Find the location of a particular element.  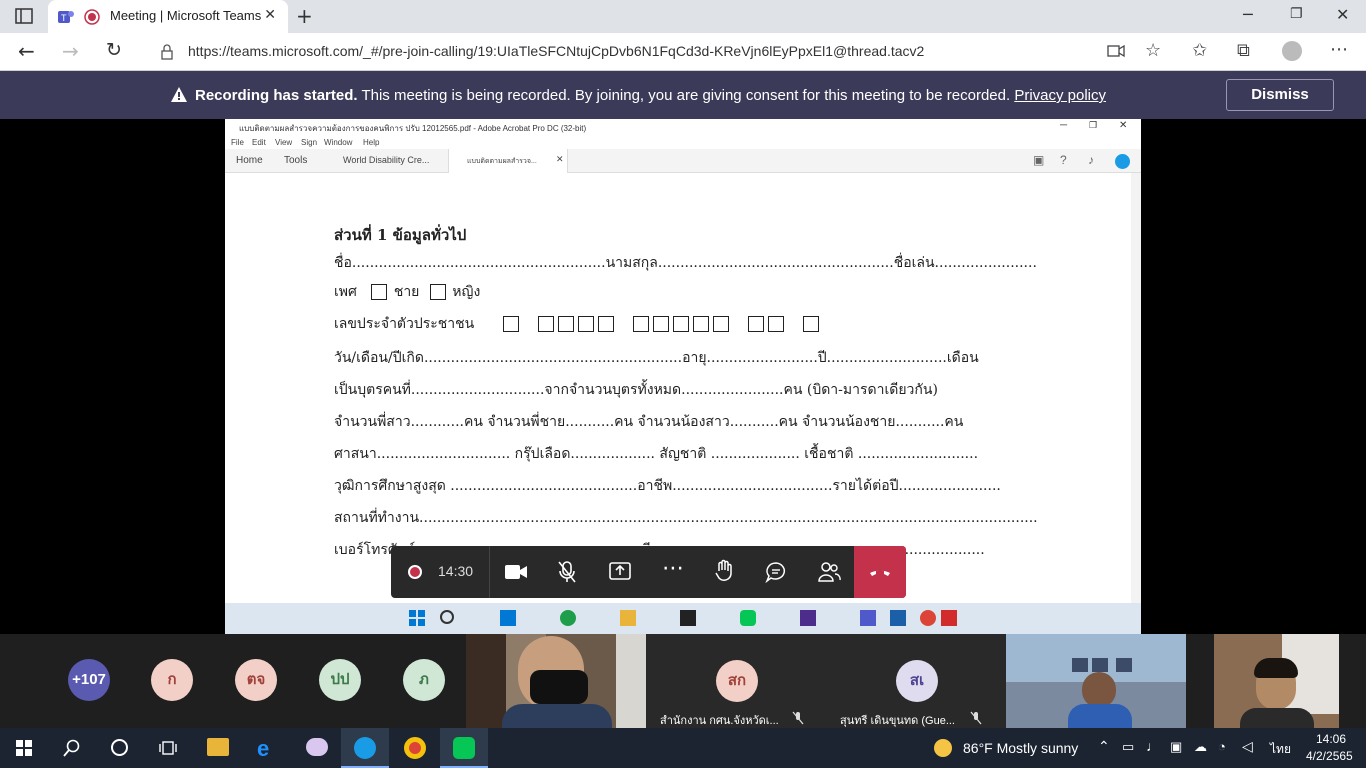

edge-icon is located at coordinates (365, 748).